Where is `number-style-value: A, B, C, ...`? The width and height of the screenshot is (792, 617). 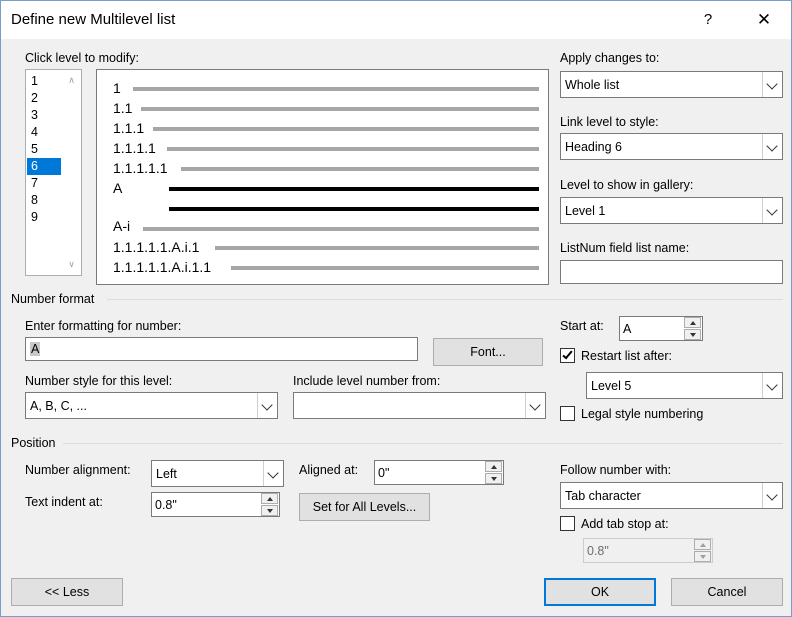 number-style-value: A, B, C, ... is located at coordinates (58, 406).